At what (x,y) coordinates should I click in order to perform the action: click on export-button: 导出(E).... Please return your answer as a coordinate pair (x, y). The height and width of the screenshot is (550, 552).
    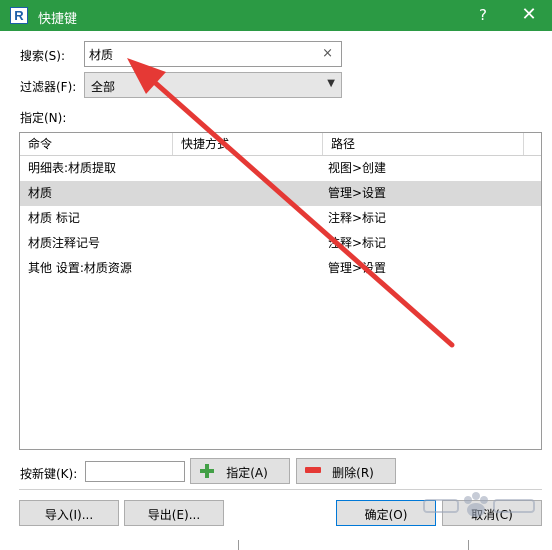
    Looking at the image, I should click on (174, 513).